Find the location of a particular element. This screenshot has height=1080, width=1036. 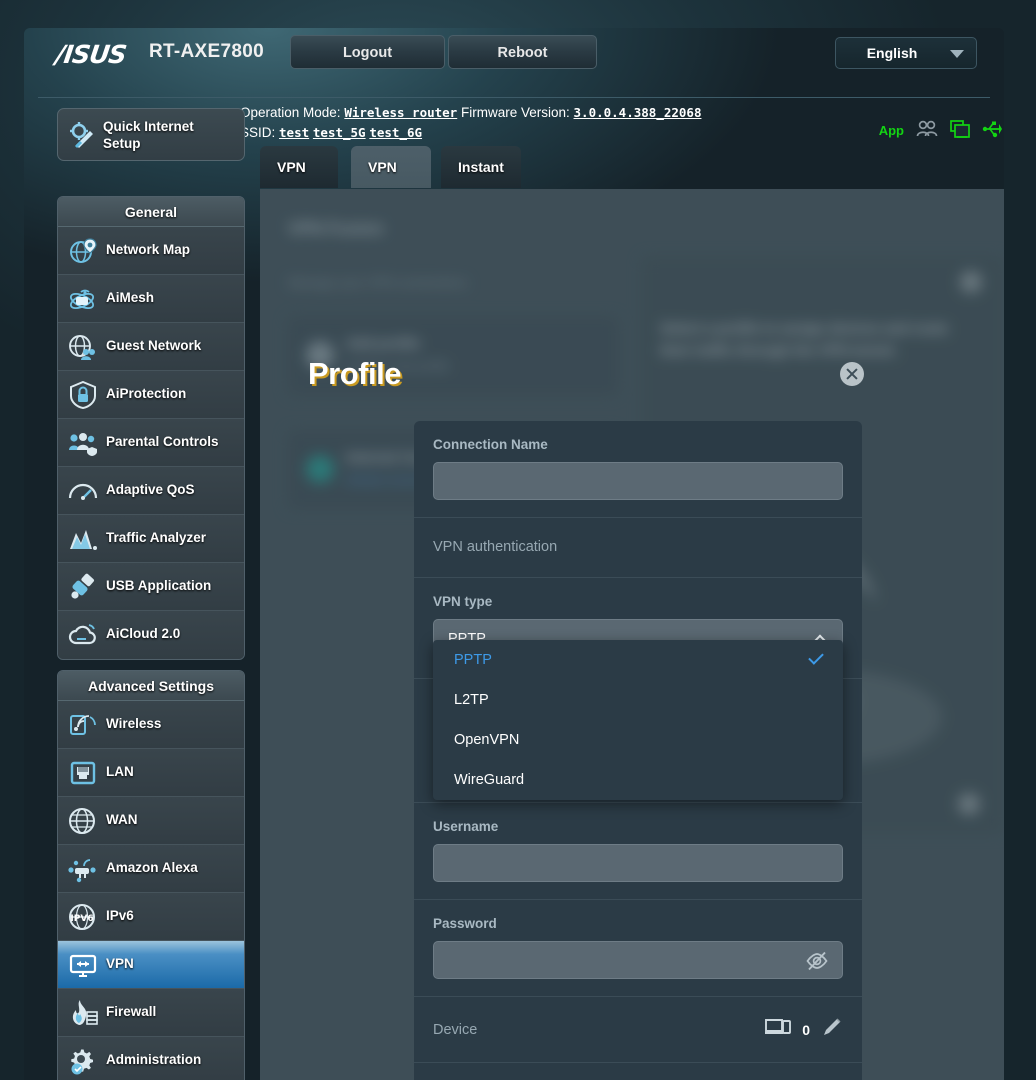

sidebar-item-lan: LAN is located at coordinates (151, 773).